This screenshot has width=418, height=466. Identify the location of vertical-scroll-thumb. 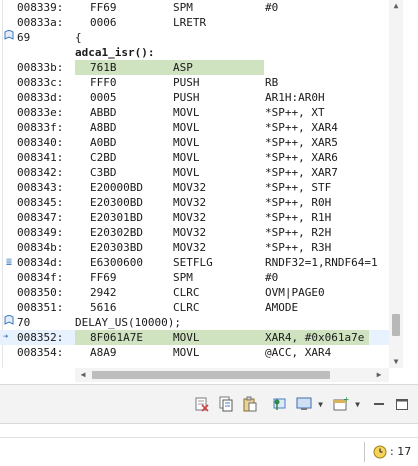
(396, 325).